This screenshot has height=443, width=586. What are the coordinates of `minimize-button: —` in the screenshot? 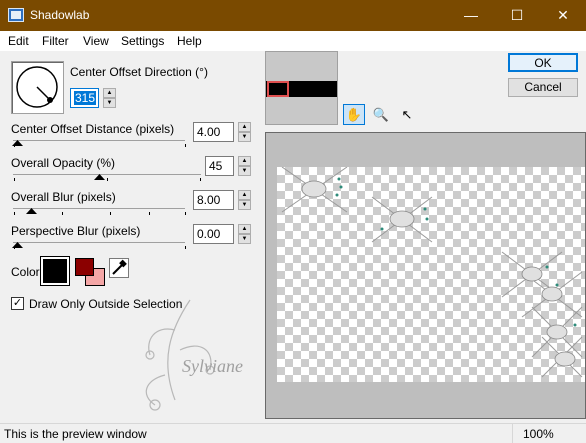 It's located at (471, 15).